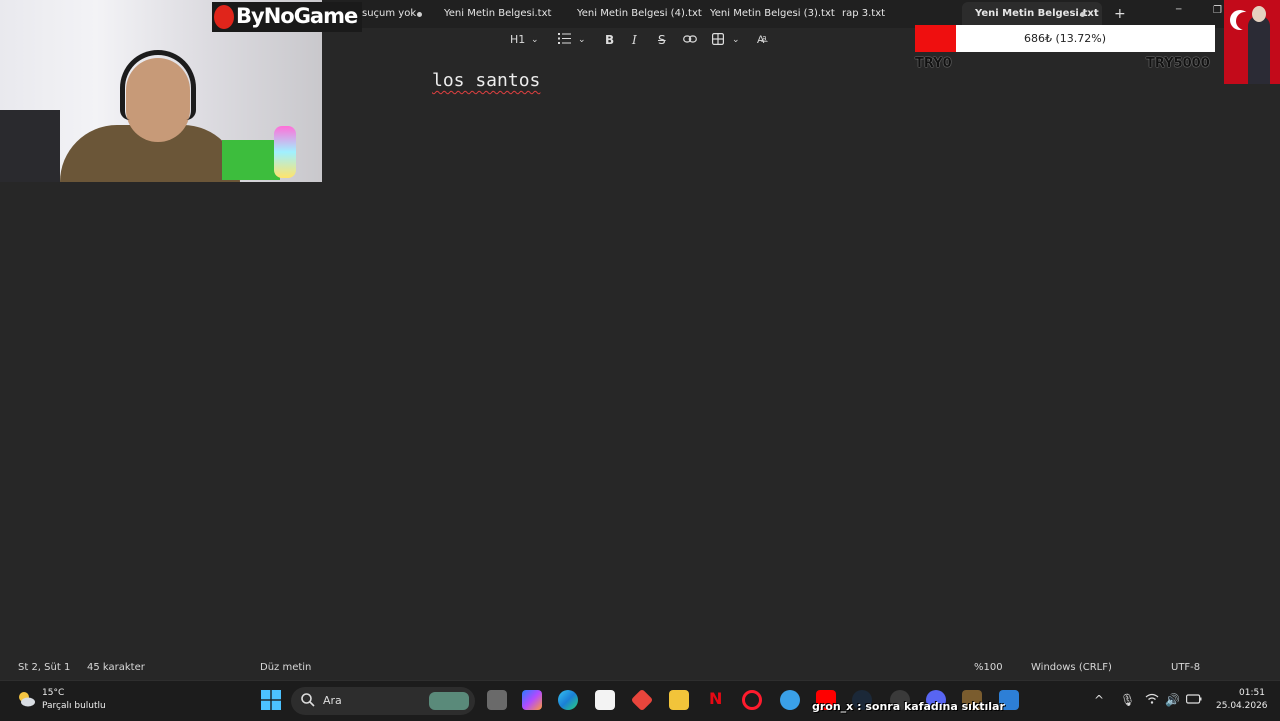 This screenshot has width=1280, height=721. Describe the element at coordinates (297, 16) in the screenshot. I see `bynogame-logo-text: ByNoGame` at that location.